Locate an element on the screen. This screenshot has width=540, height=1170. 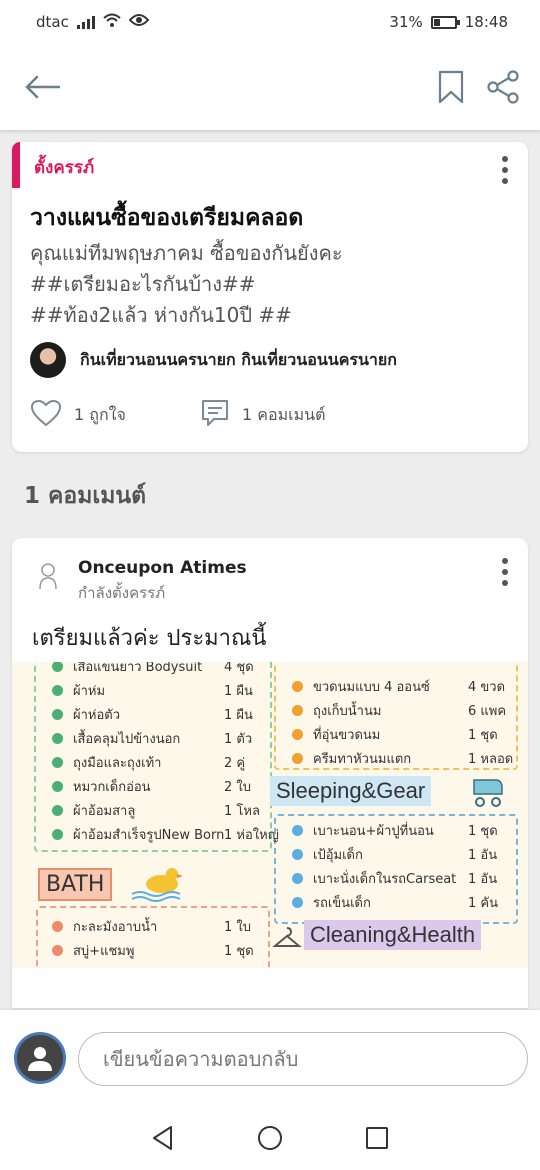
carrier-label: dtac is located at coordinates (52, 22).